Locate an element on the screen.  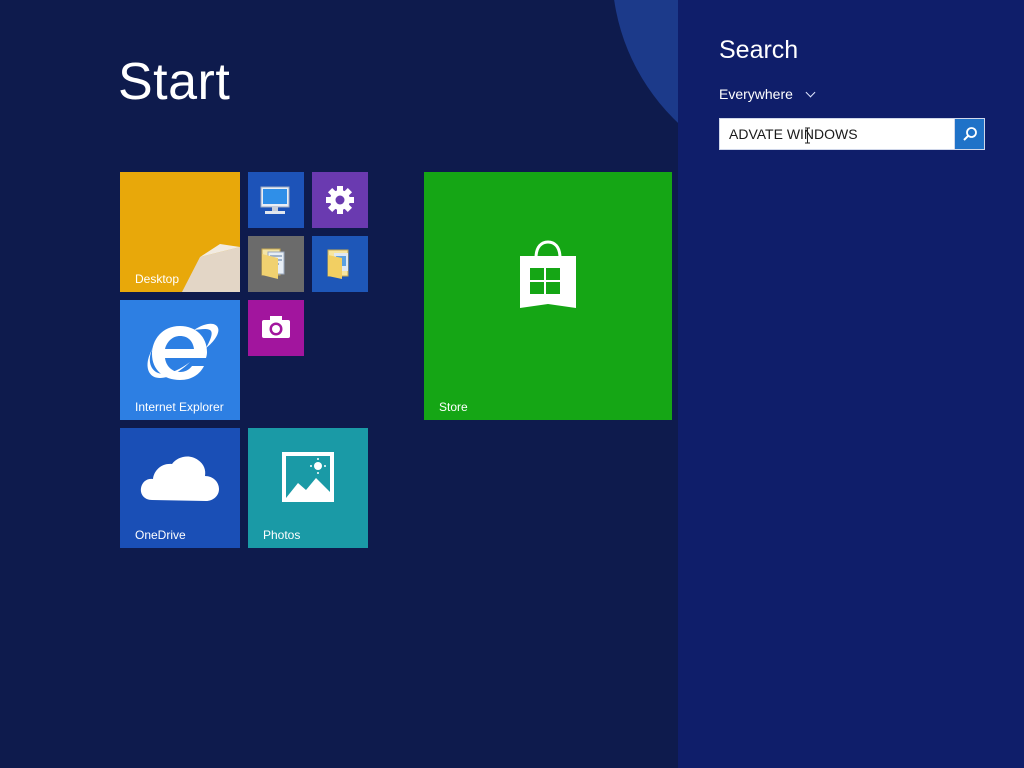
background-arc is located at coordinates (645, 90).